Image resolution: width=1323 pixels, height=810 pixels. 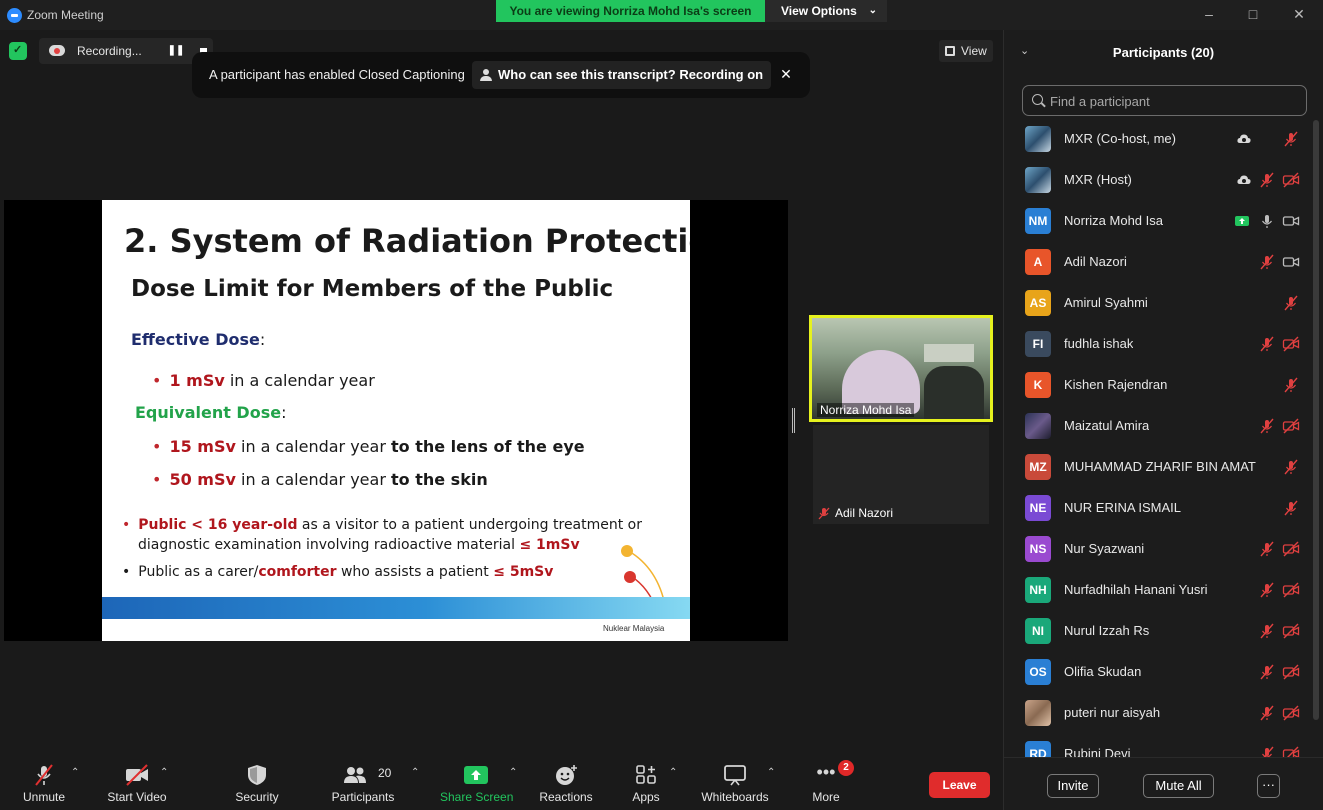 I want to click on apps-icon, so click(x=646, y=774).